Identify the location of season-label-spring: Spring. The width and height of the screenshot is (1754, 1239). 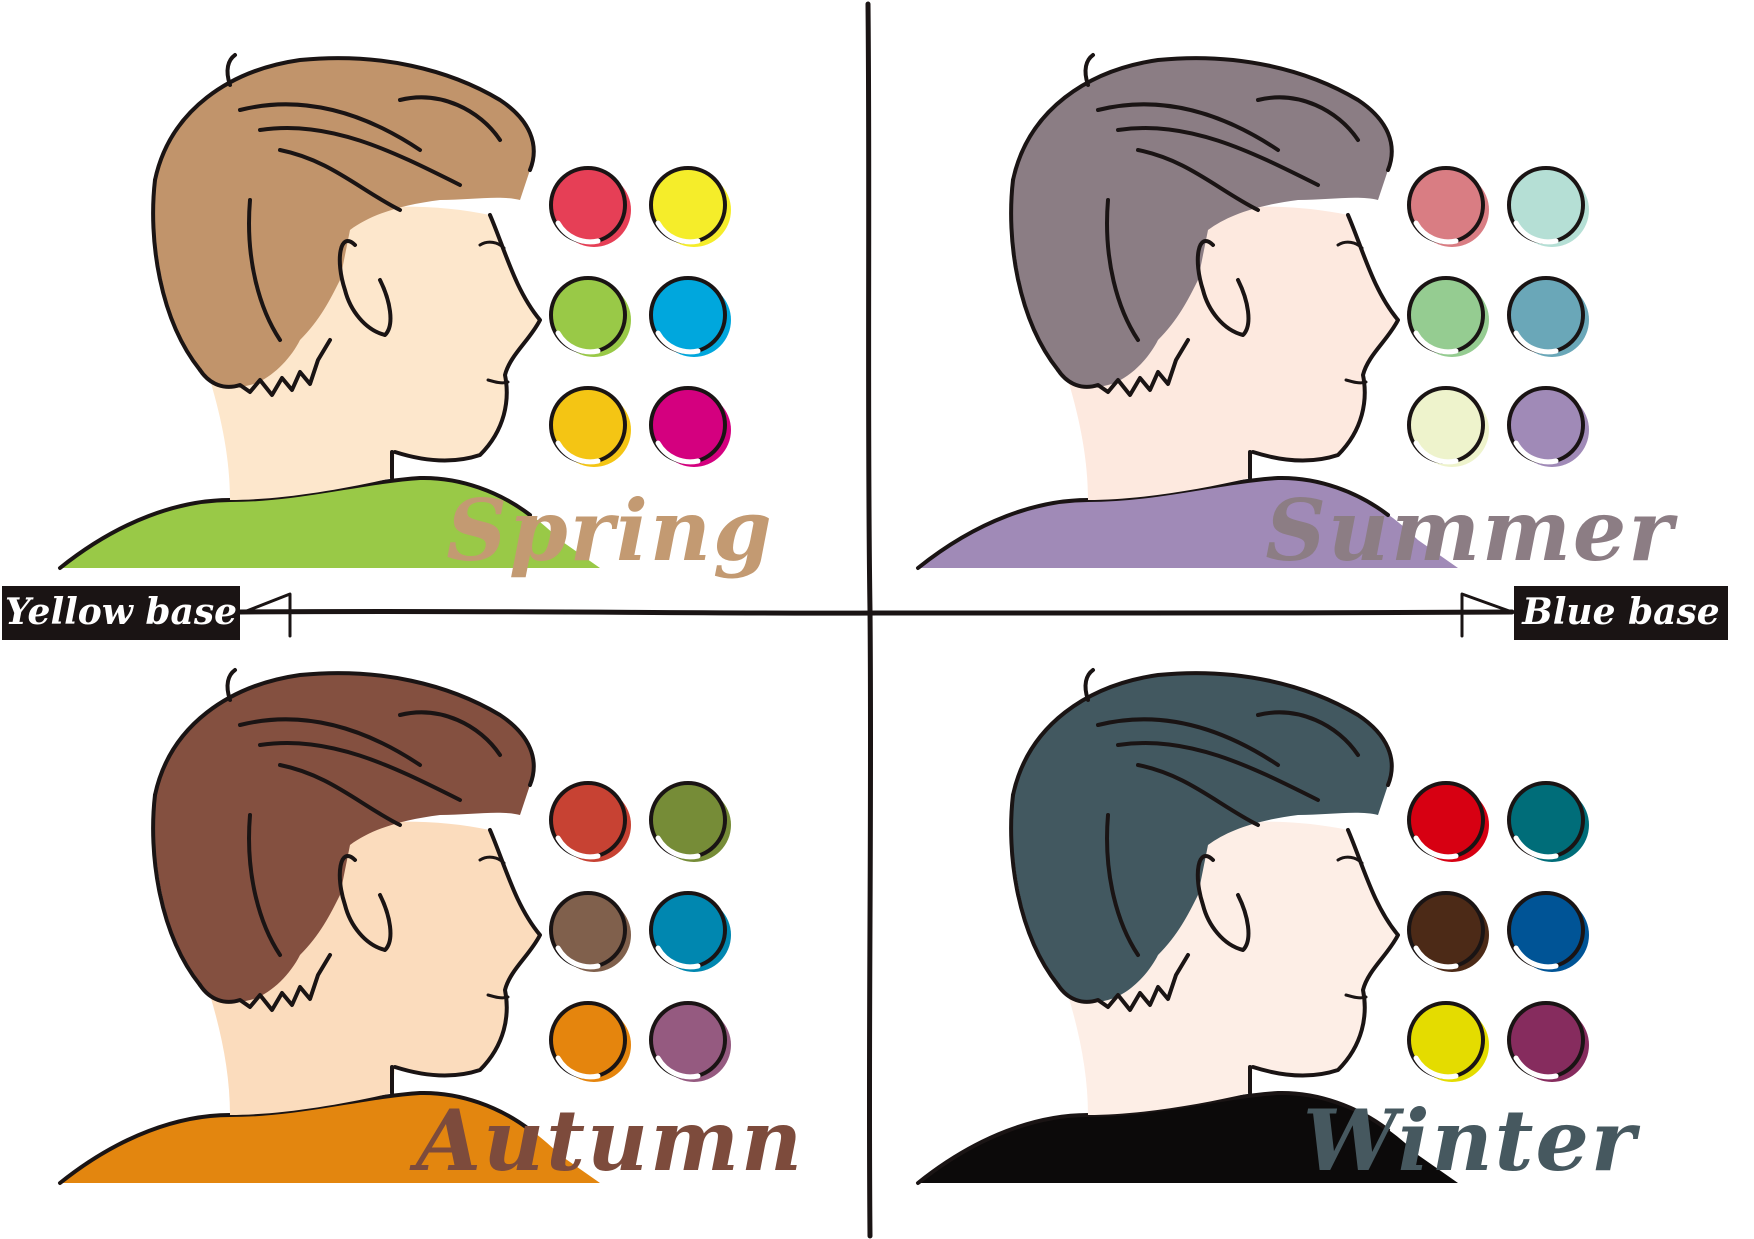
(609, 530).